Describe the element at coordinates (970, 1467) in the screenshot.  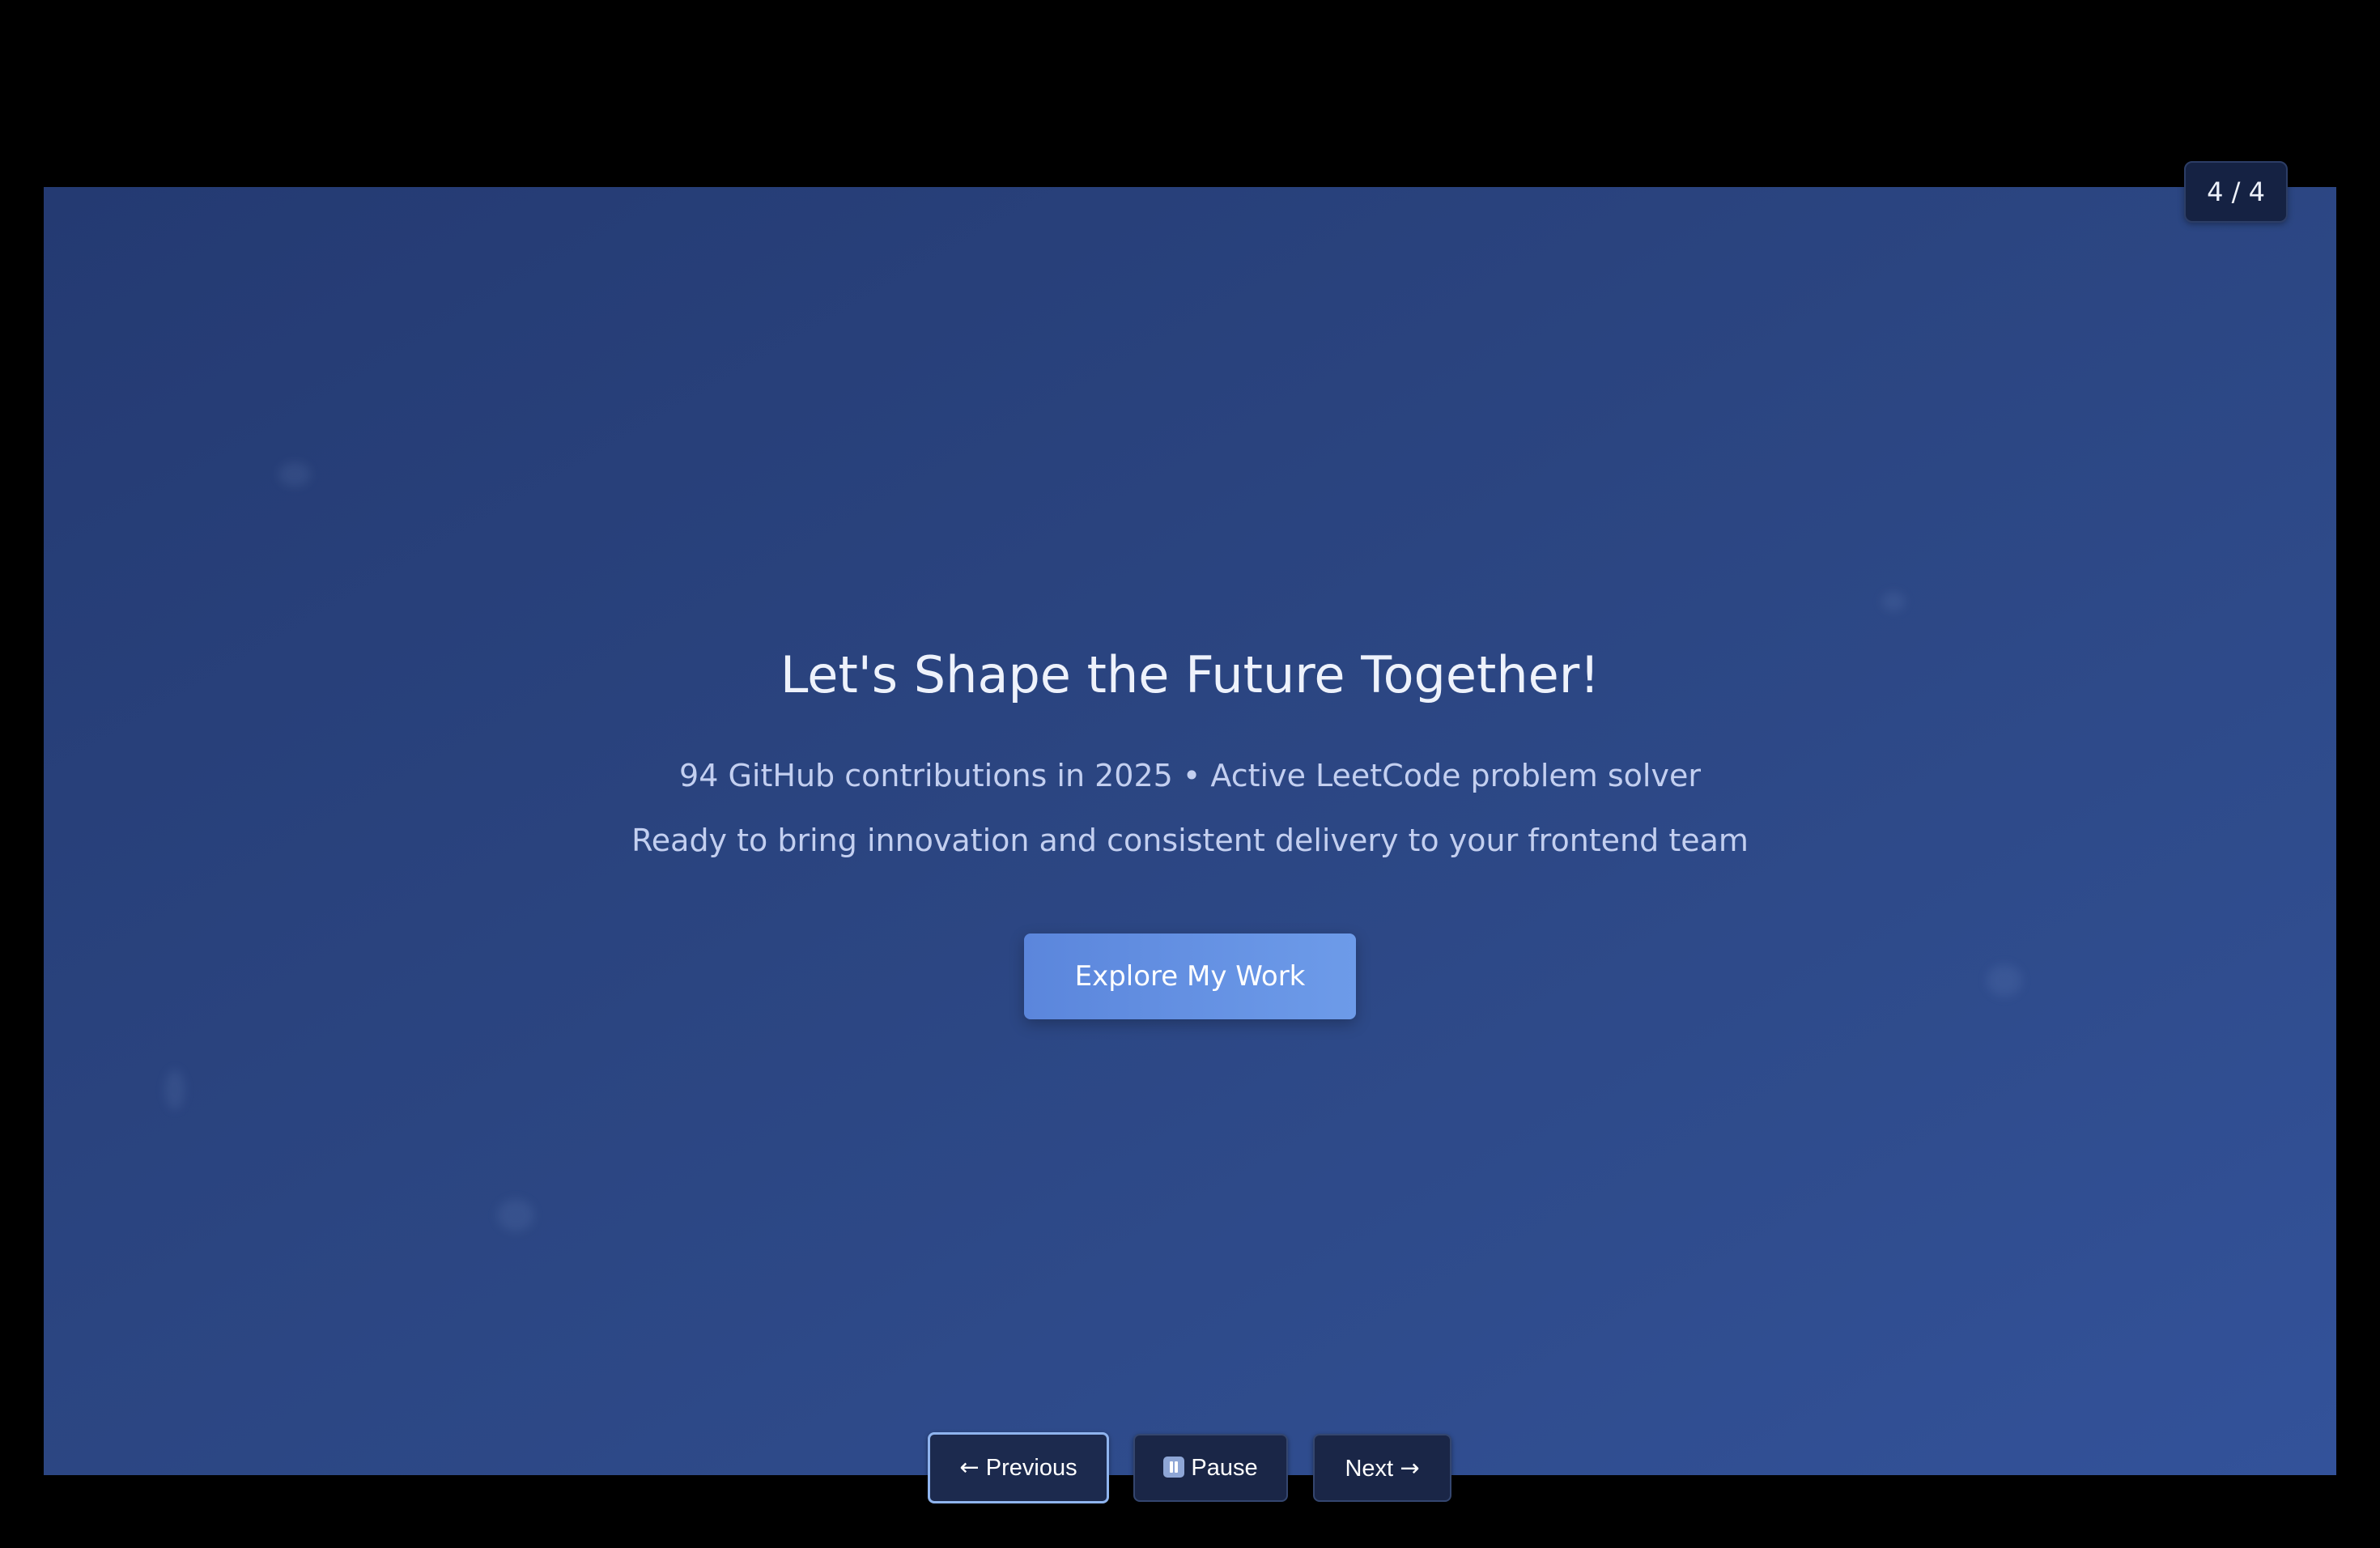
I see `arrow-left-icon: ←` at that location.